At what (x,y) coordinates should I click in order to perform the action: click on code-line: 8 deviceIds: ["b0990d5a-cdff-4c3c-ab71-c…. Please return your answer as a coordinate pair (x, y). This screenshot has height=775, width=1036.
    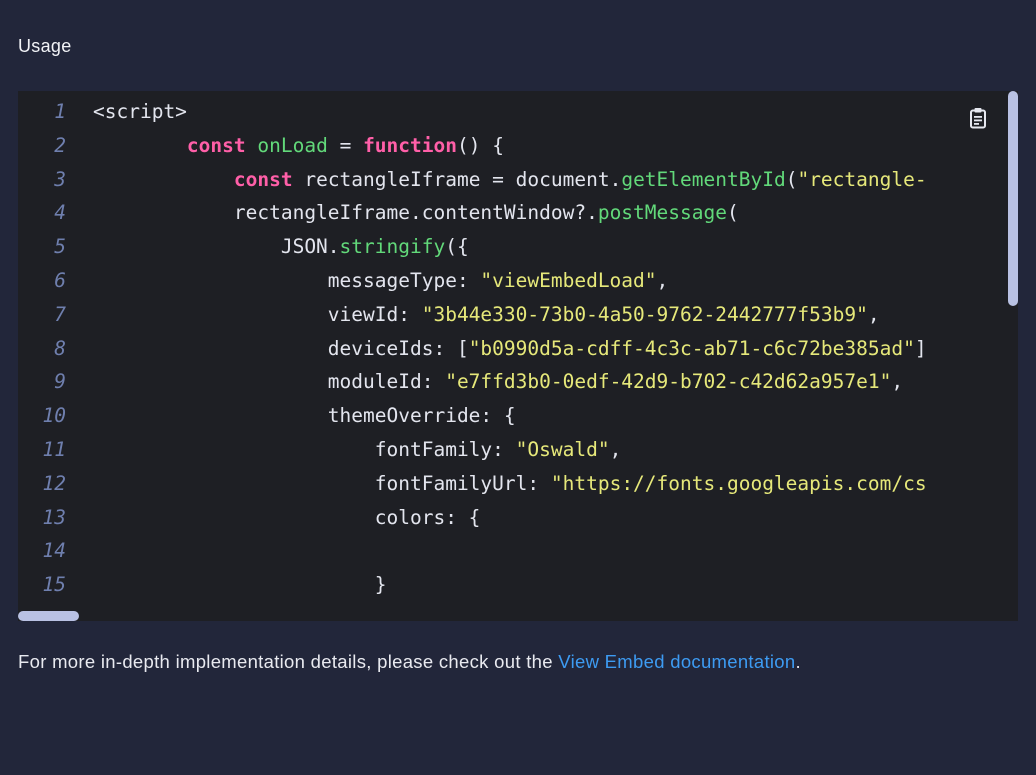
    Looking at the image, I should click on (513, 349).